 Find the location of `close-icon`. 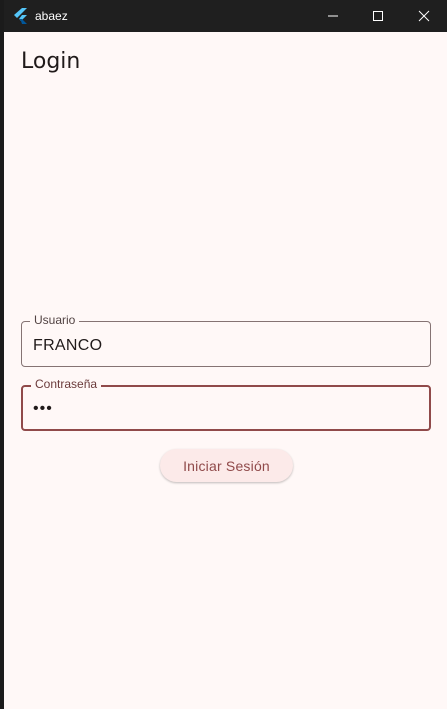

close-icon is located at coordinates (424, 16).